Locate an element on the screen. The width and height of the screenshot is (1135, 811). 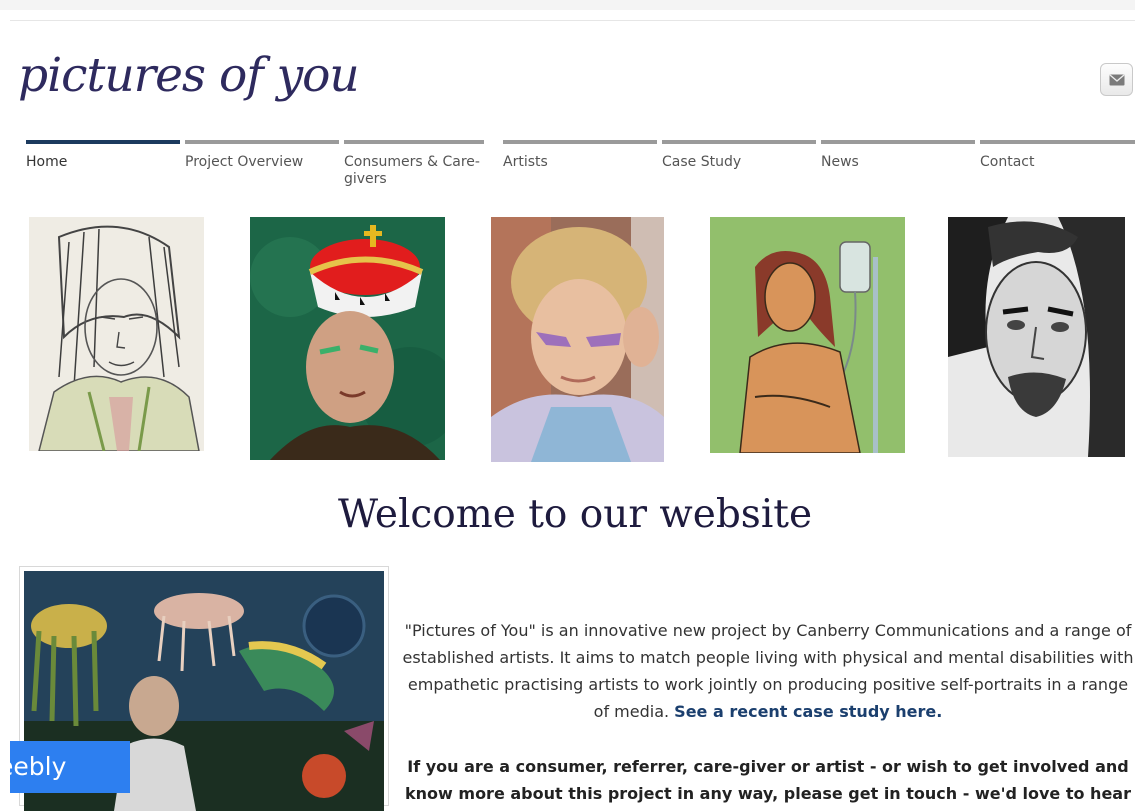
case-study-link: See a recent case study here. is located at coordinates (808, 711).